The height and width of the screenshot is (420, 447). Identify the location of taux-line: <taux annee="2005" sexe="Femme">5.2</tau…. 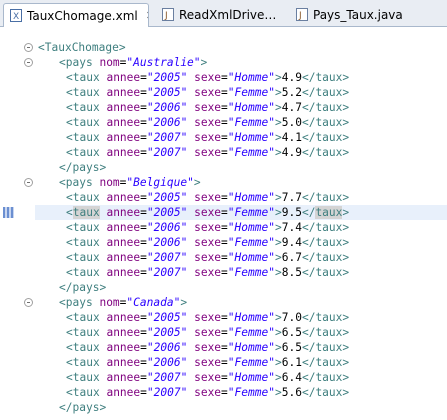
(241, 92).